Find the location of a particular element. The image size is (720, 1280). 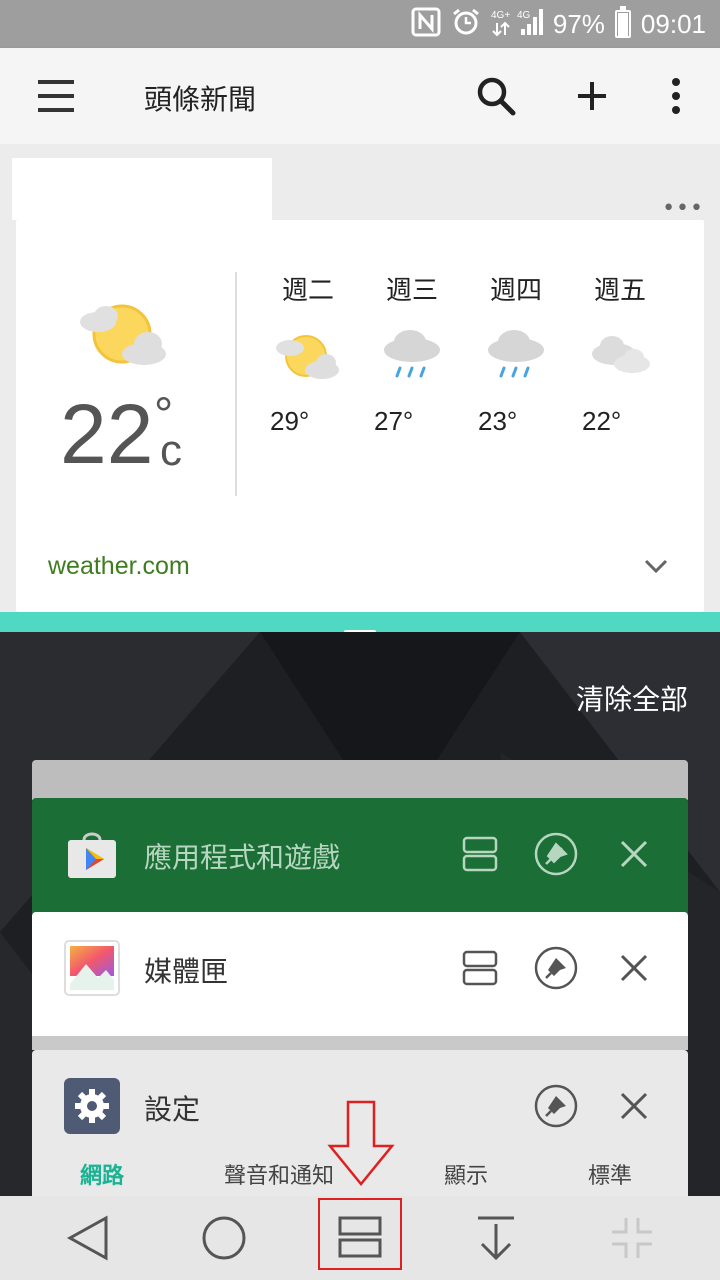

svg-text: 4G is located at coordinates (524, 15).